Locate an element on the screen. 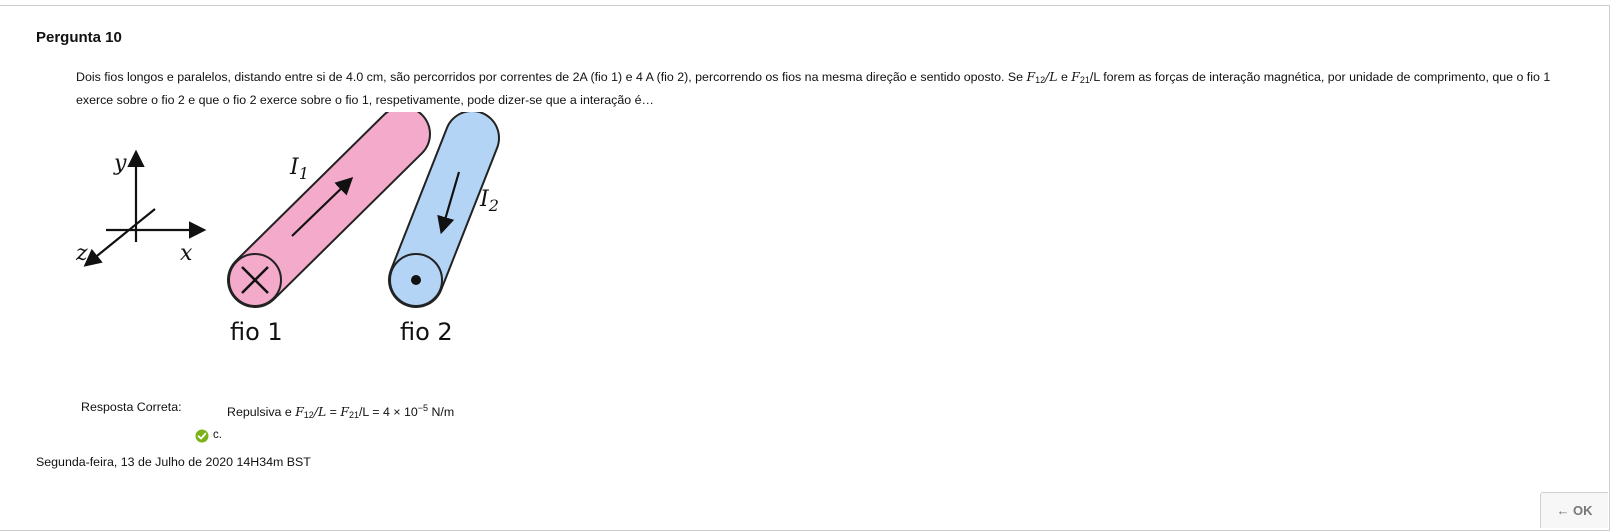 Image resolution: width=1612 pixels, height=531 pixels. wire-2-label: fio 2 is located at coordinates (426, 332).